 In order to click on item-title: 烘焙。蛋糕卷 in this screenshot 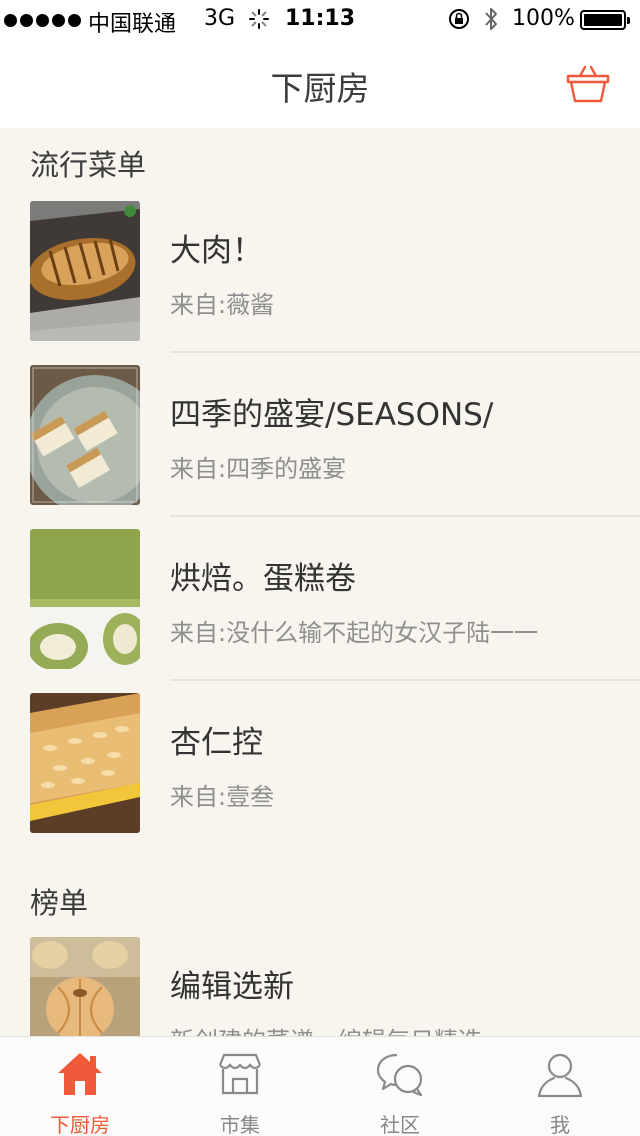, I will do `click(263, 579)`.